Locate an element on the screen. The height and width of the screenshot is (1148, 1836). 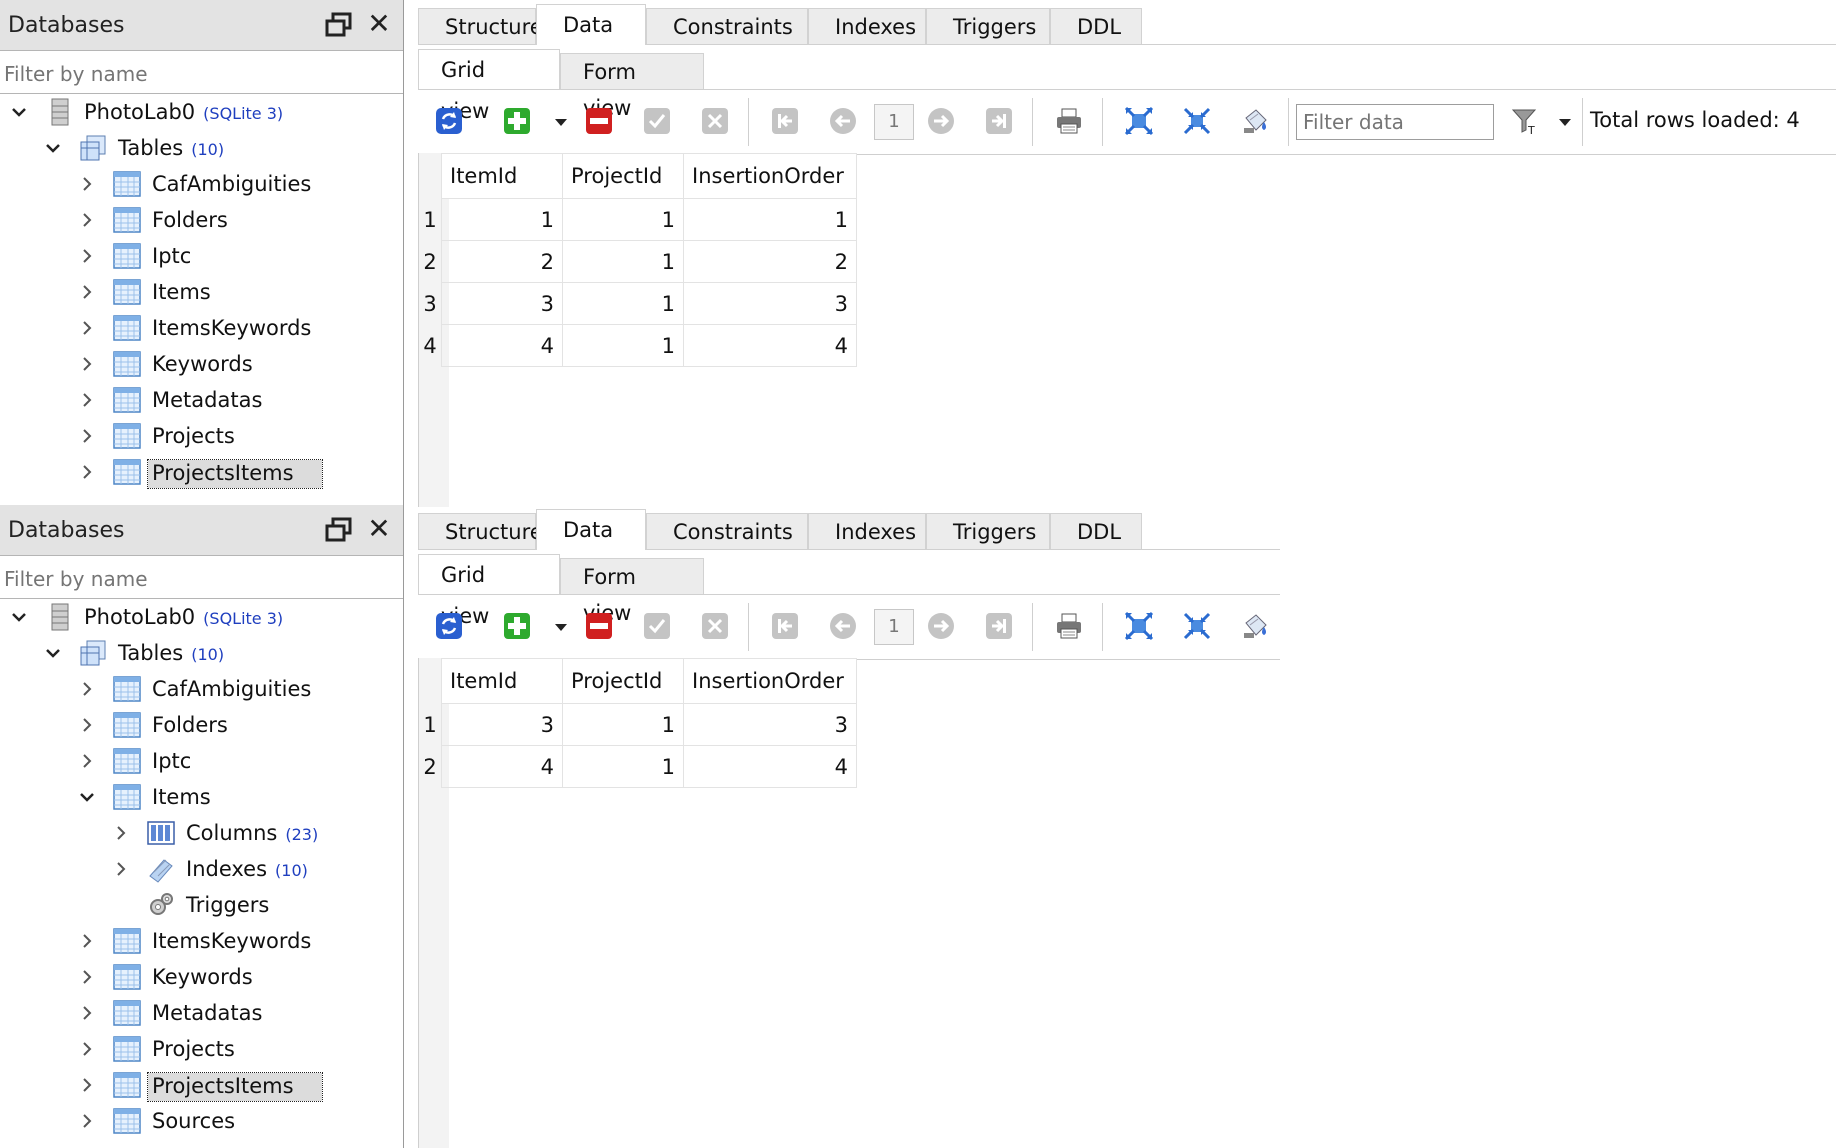
first-page-icon is located at coordinates (785, 626).